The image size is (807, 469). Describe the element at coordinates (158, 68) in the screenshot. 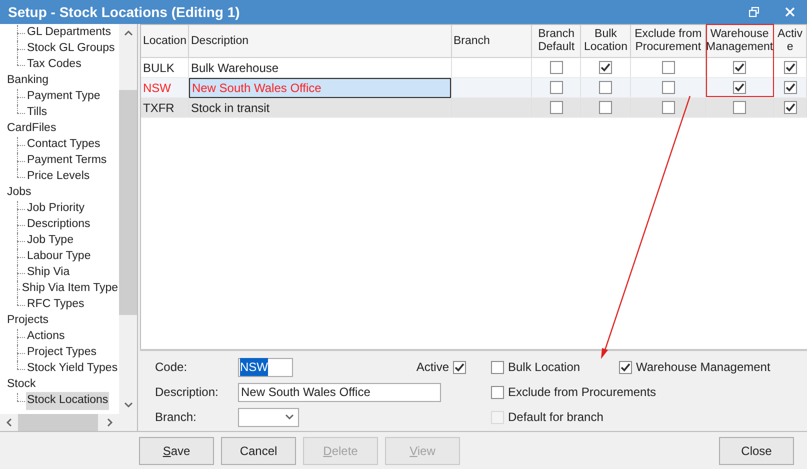

I see `table-cell-text: BULK` at that location.